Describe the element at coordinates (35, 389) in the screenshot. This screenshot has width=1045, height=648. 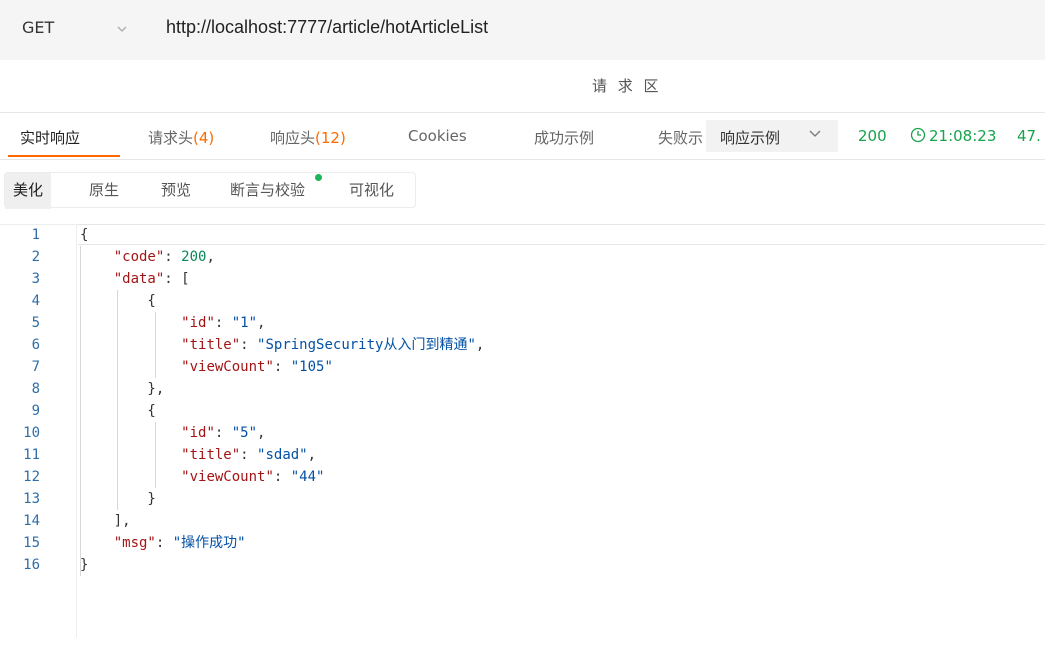
I see `line-number: 8` at that location.